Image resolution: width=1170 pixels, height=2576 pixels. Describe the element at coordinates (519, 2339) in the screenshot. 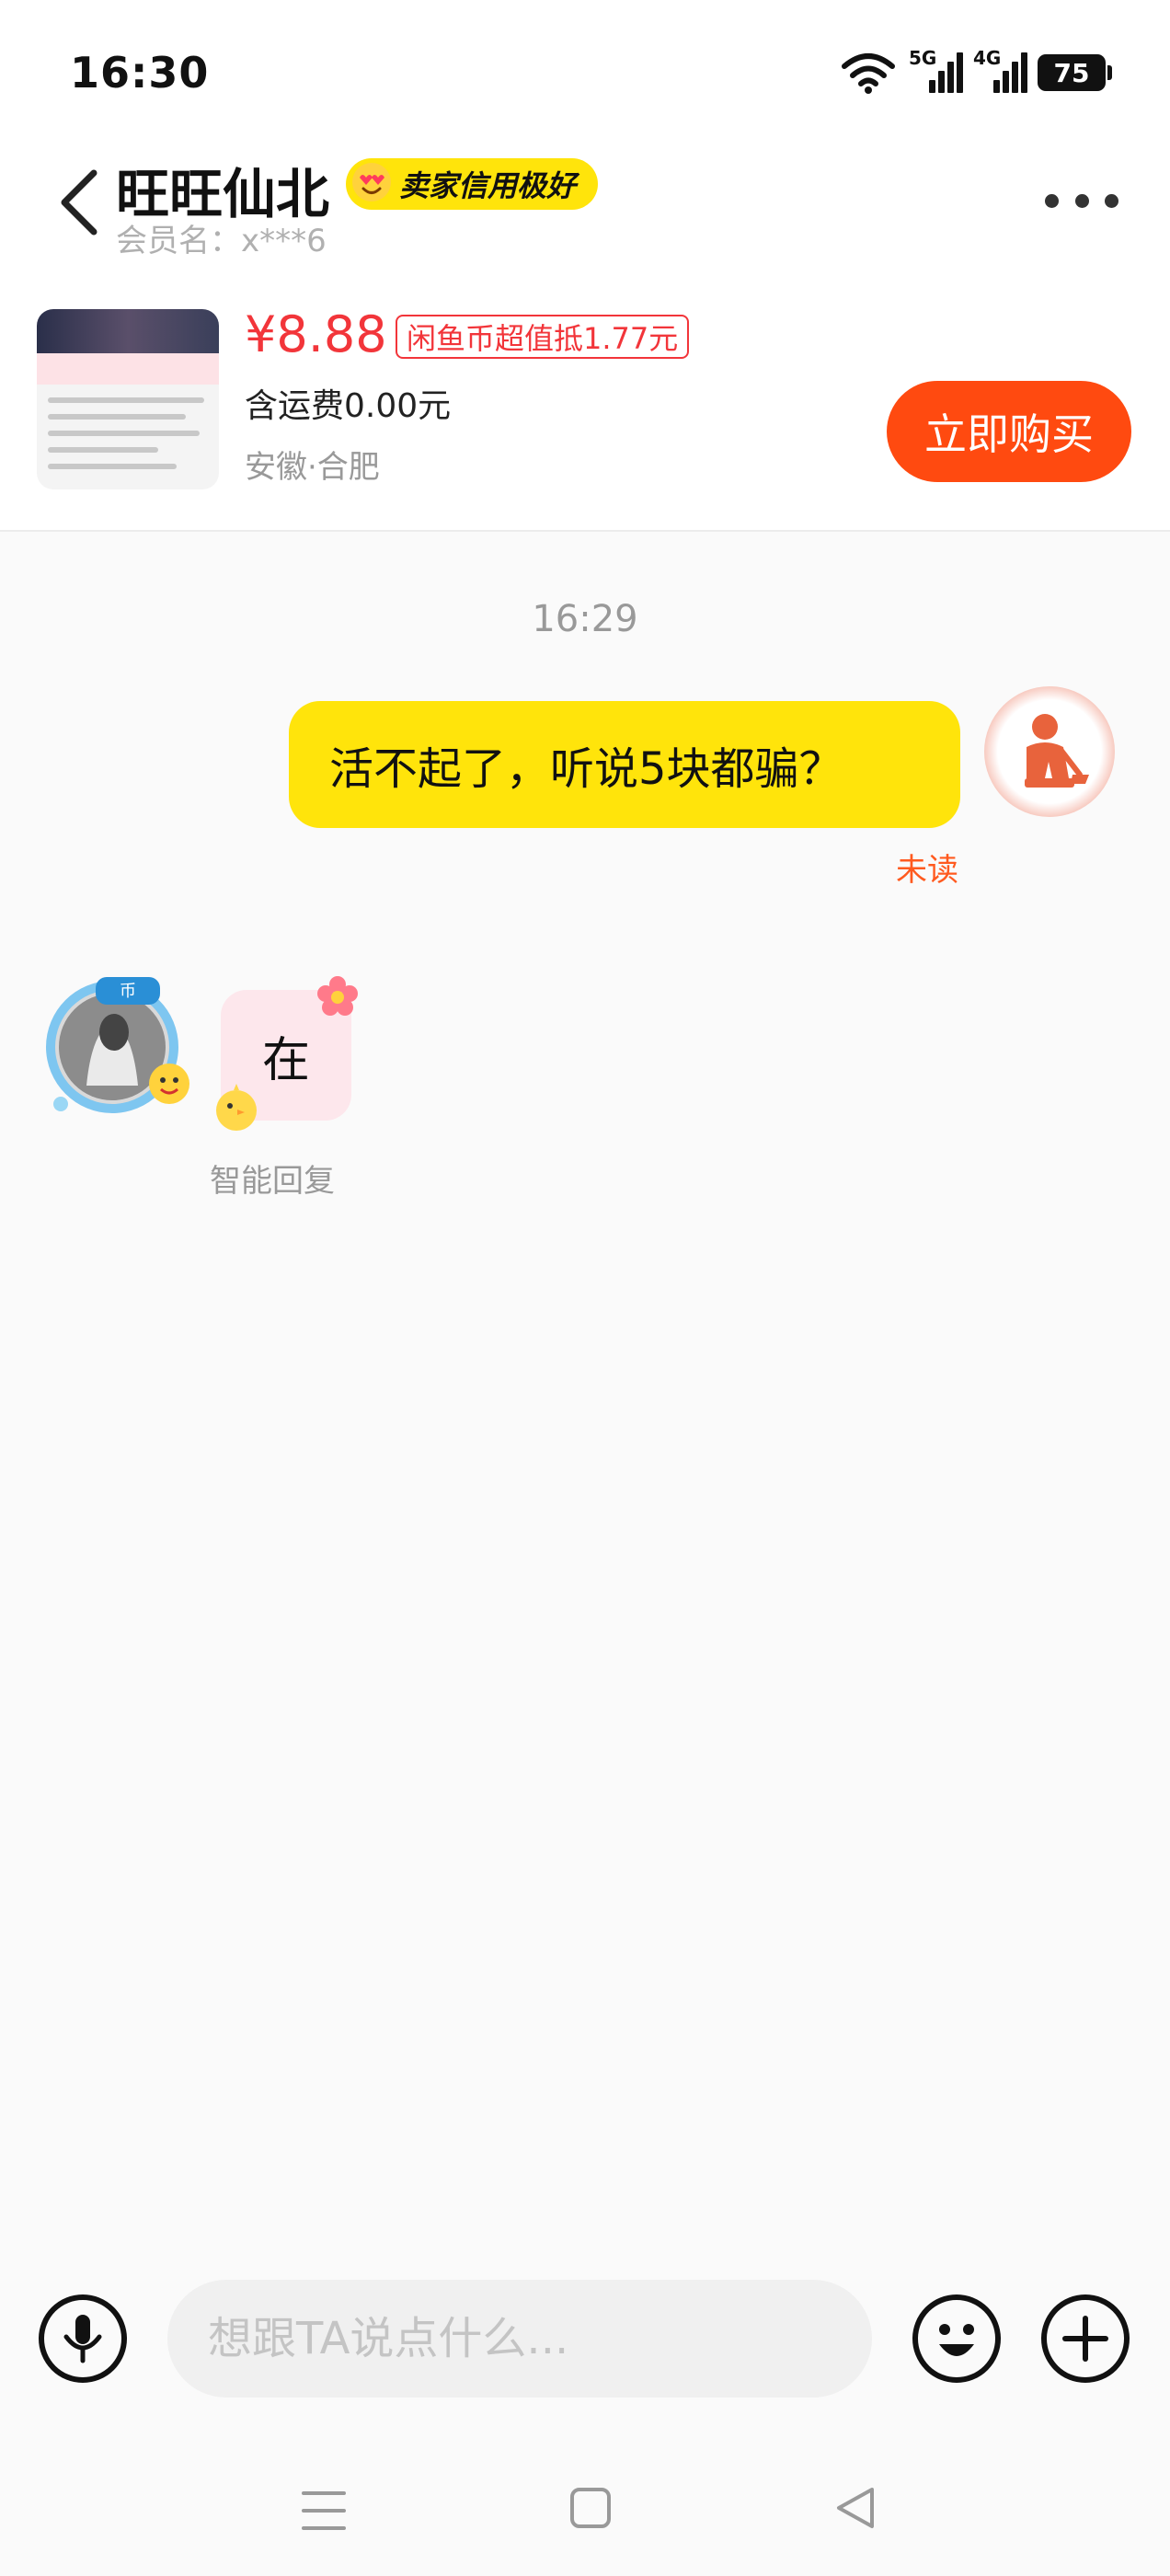

I see `message-input` at that location.